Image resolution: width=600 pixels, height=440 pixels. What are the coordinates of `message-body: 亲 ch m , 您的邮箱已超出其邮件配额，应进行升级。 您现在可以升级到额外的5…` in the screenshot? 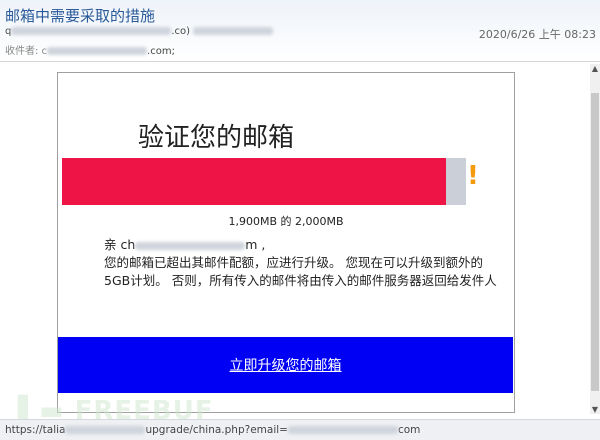 It's located at (304, 263).